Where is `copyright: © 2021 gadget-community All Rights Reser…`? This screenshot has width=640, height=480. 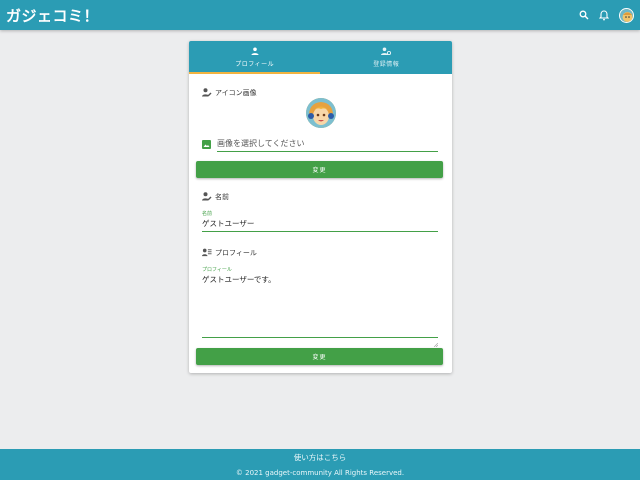 copyright: © 2021 gadget-community All Rights Reser… is located at coordinates (320, 473).